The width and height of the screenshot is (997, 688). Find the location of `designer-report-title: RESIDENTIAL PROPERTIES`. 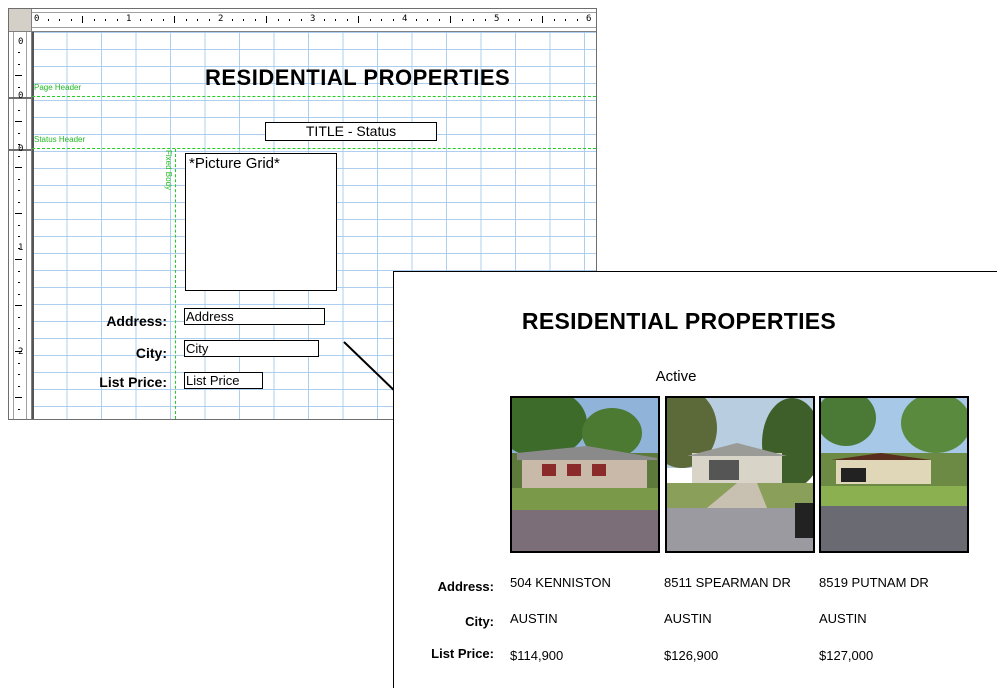

designer-report-title: RESIDENTIAL PROPERTIES is located at coordinates (357, 78).